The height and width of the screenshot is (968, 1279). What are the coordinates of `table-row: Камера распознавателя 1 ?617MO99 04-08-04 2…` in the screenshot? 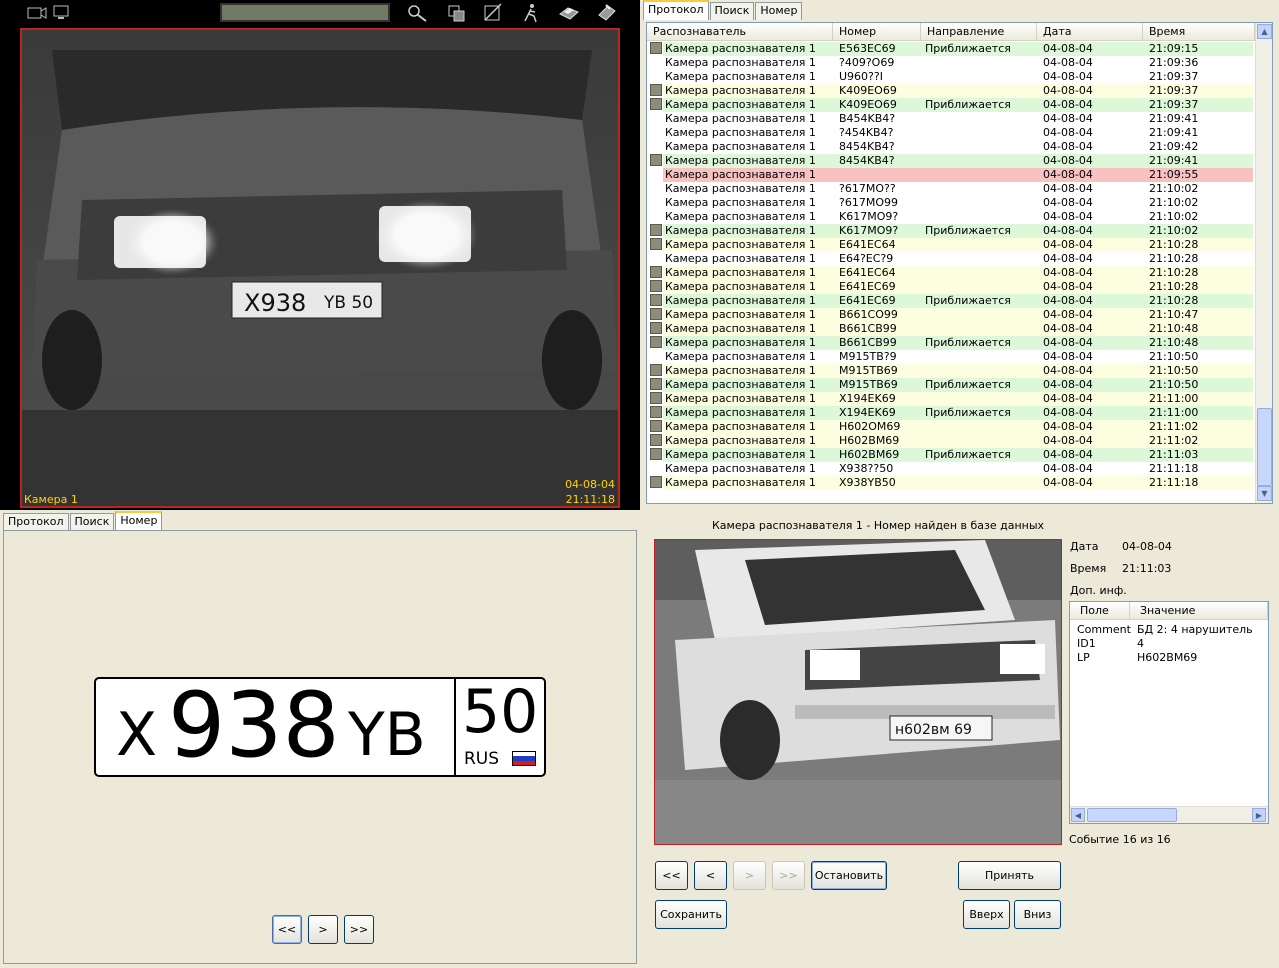 It's located at (951, 203).